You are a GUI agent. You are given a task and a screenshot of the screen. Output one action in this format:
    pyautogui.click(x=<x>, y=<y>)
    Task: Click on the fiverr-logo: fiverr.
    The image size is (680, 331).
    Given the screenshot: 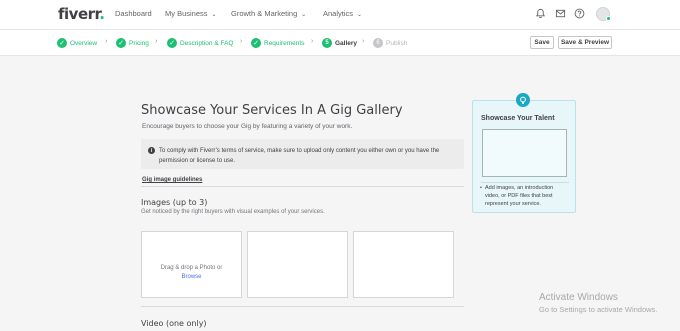 What is the action you would take?
    pyautogui.click(x=81, y=14)
    